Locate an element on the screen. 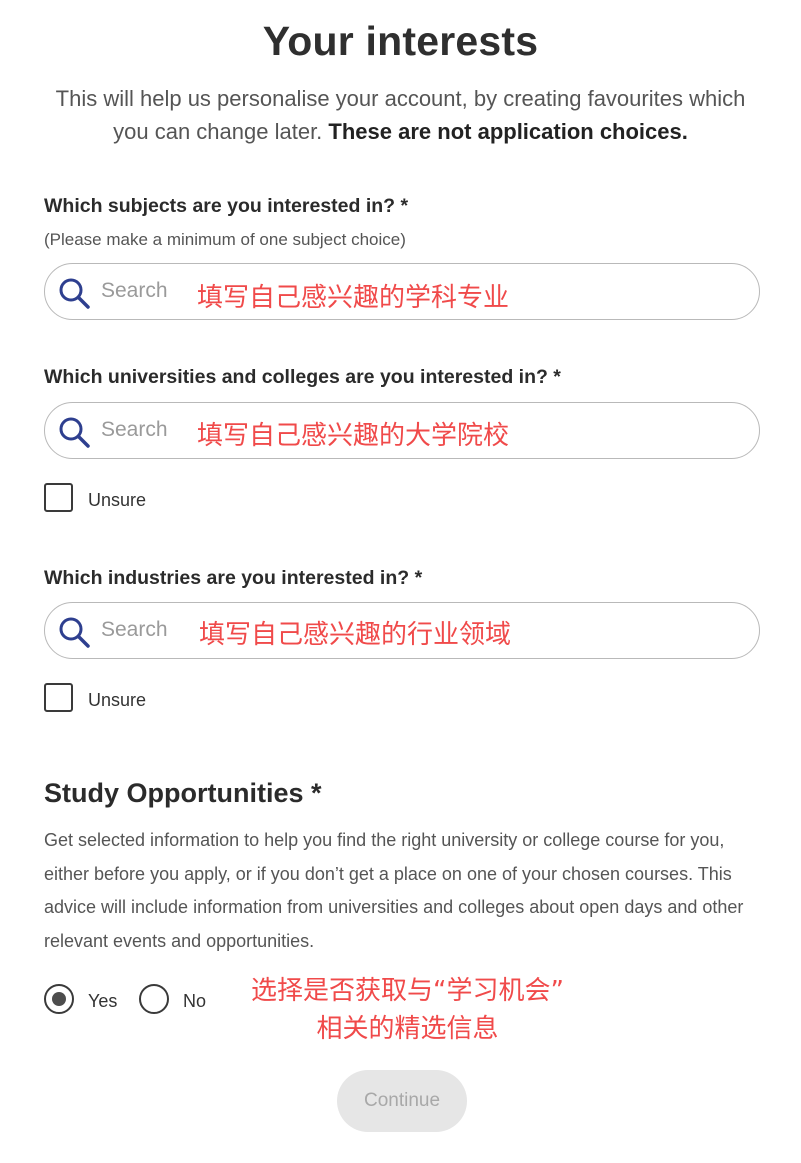 The width and height of the screenshot is (801, 1163). yes-radio-label: Yes is located at coordinates (103, 1001).